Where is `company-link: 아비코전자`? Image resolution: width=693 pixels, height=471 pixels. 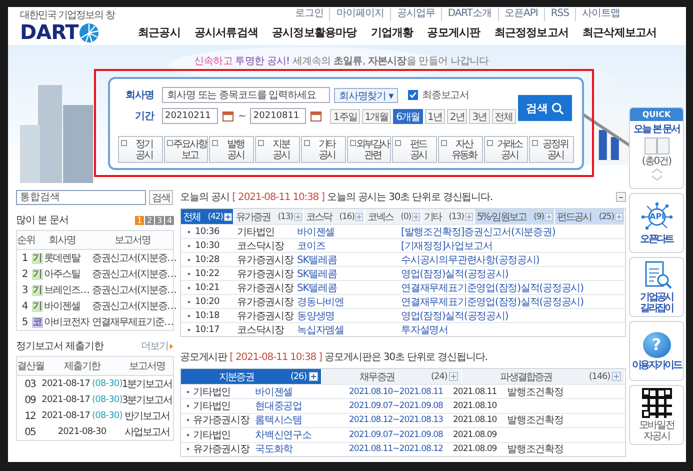 company-link: 아비코전자 is located at coordinates (66, 322).